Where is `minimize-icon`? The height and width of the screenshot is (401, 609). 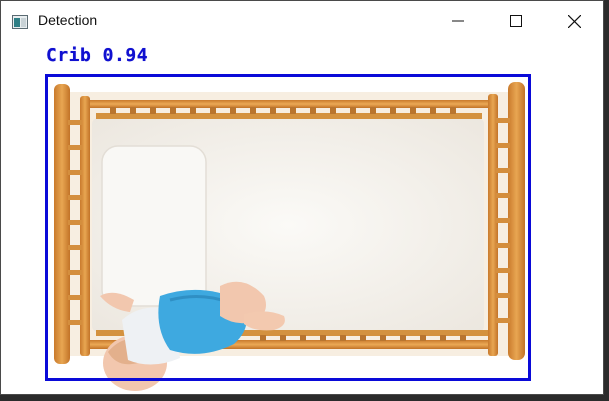
minimize-icon is located at coordinates (458, 21).